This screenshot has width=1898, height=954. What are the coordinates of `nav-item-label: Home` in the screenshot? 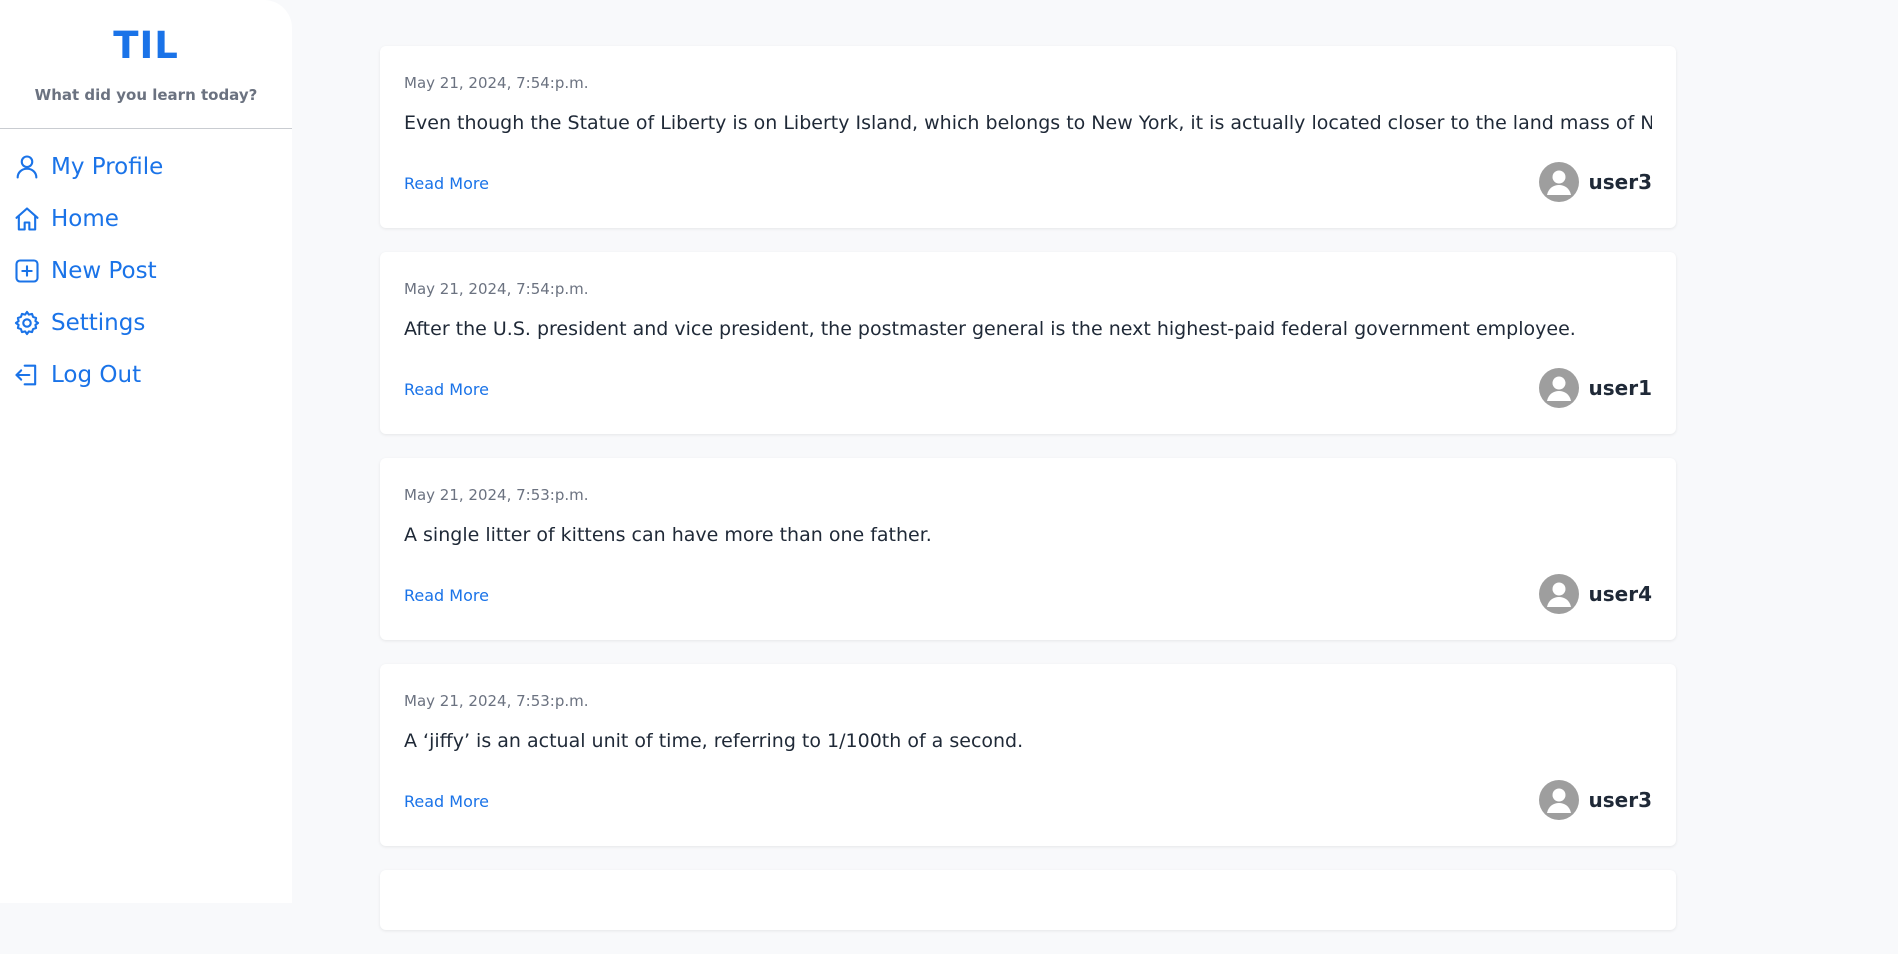 It's located at (85, 219).